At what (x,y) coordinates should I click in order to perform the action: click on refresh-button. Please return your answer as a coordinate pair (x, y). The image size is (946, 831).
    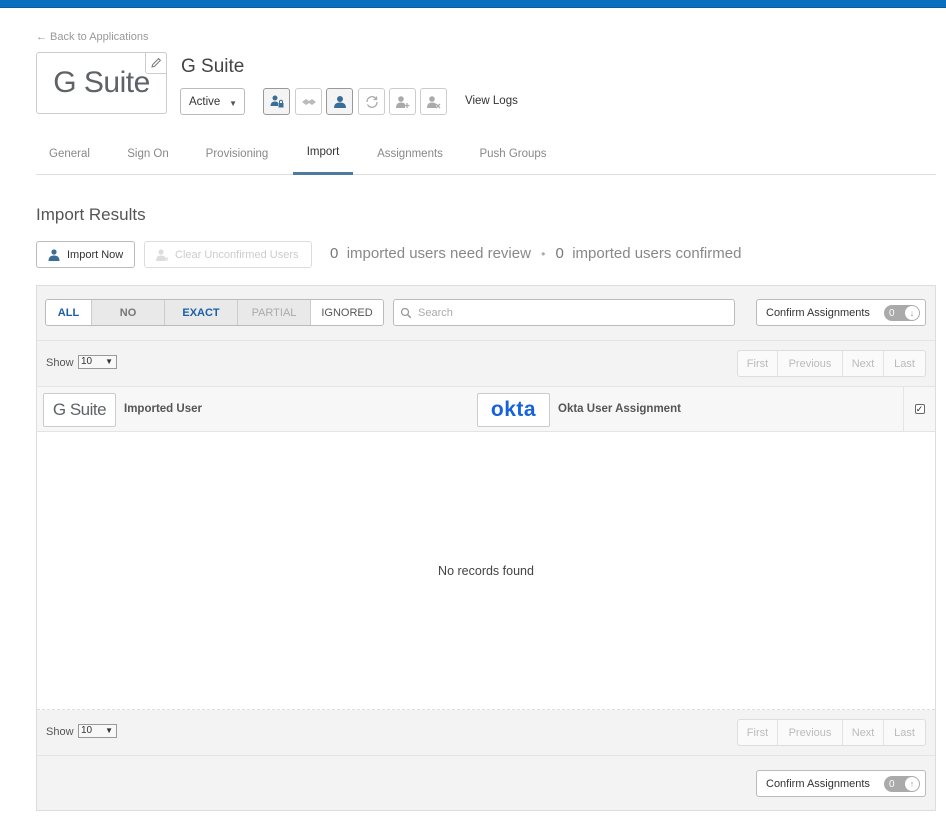
    Looking at the image, I should click on (371, 101).